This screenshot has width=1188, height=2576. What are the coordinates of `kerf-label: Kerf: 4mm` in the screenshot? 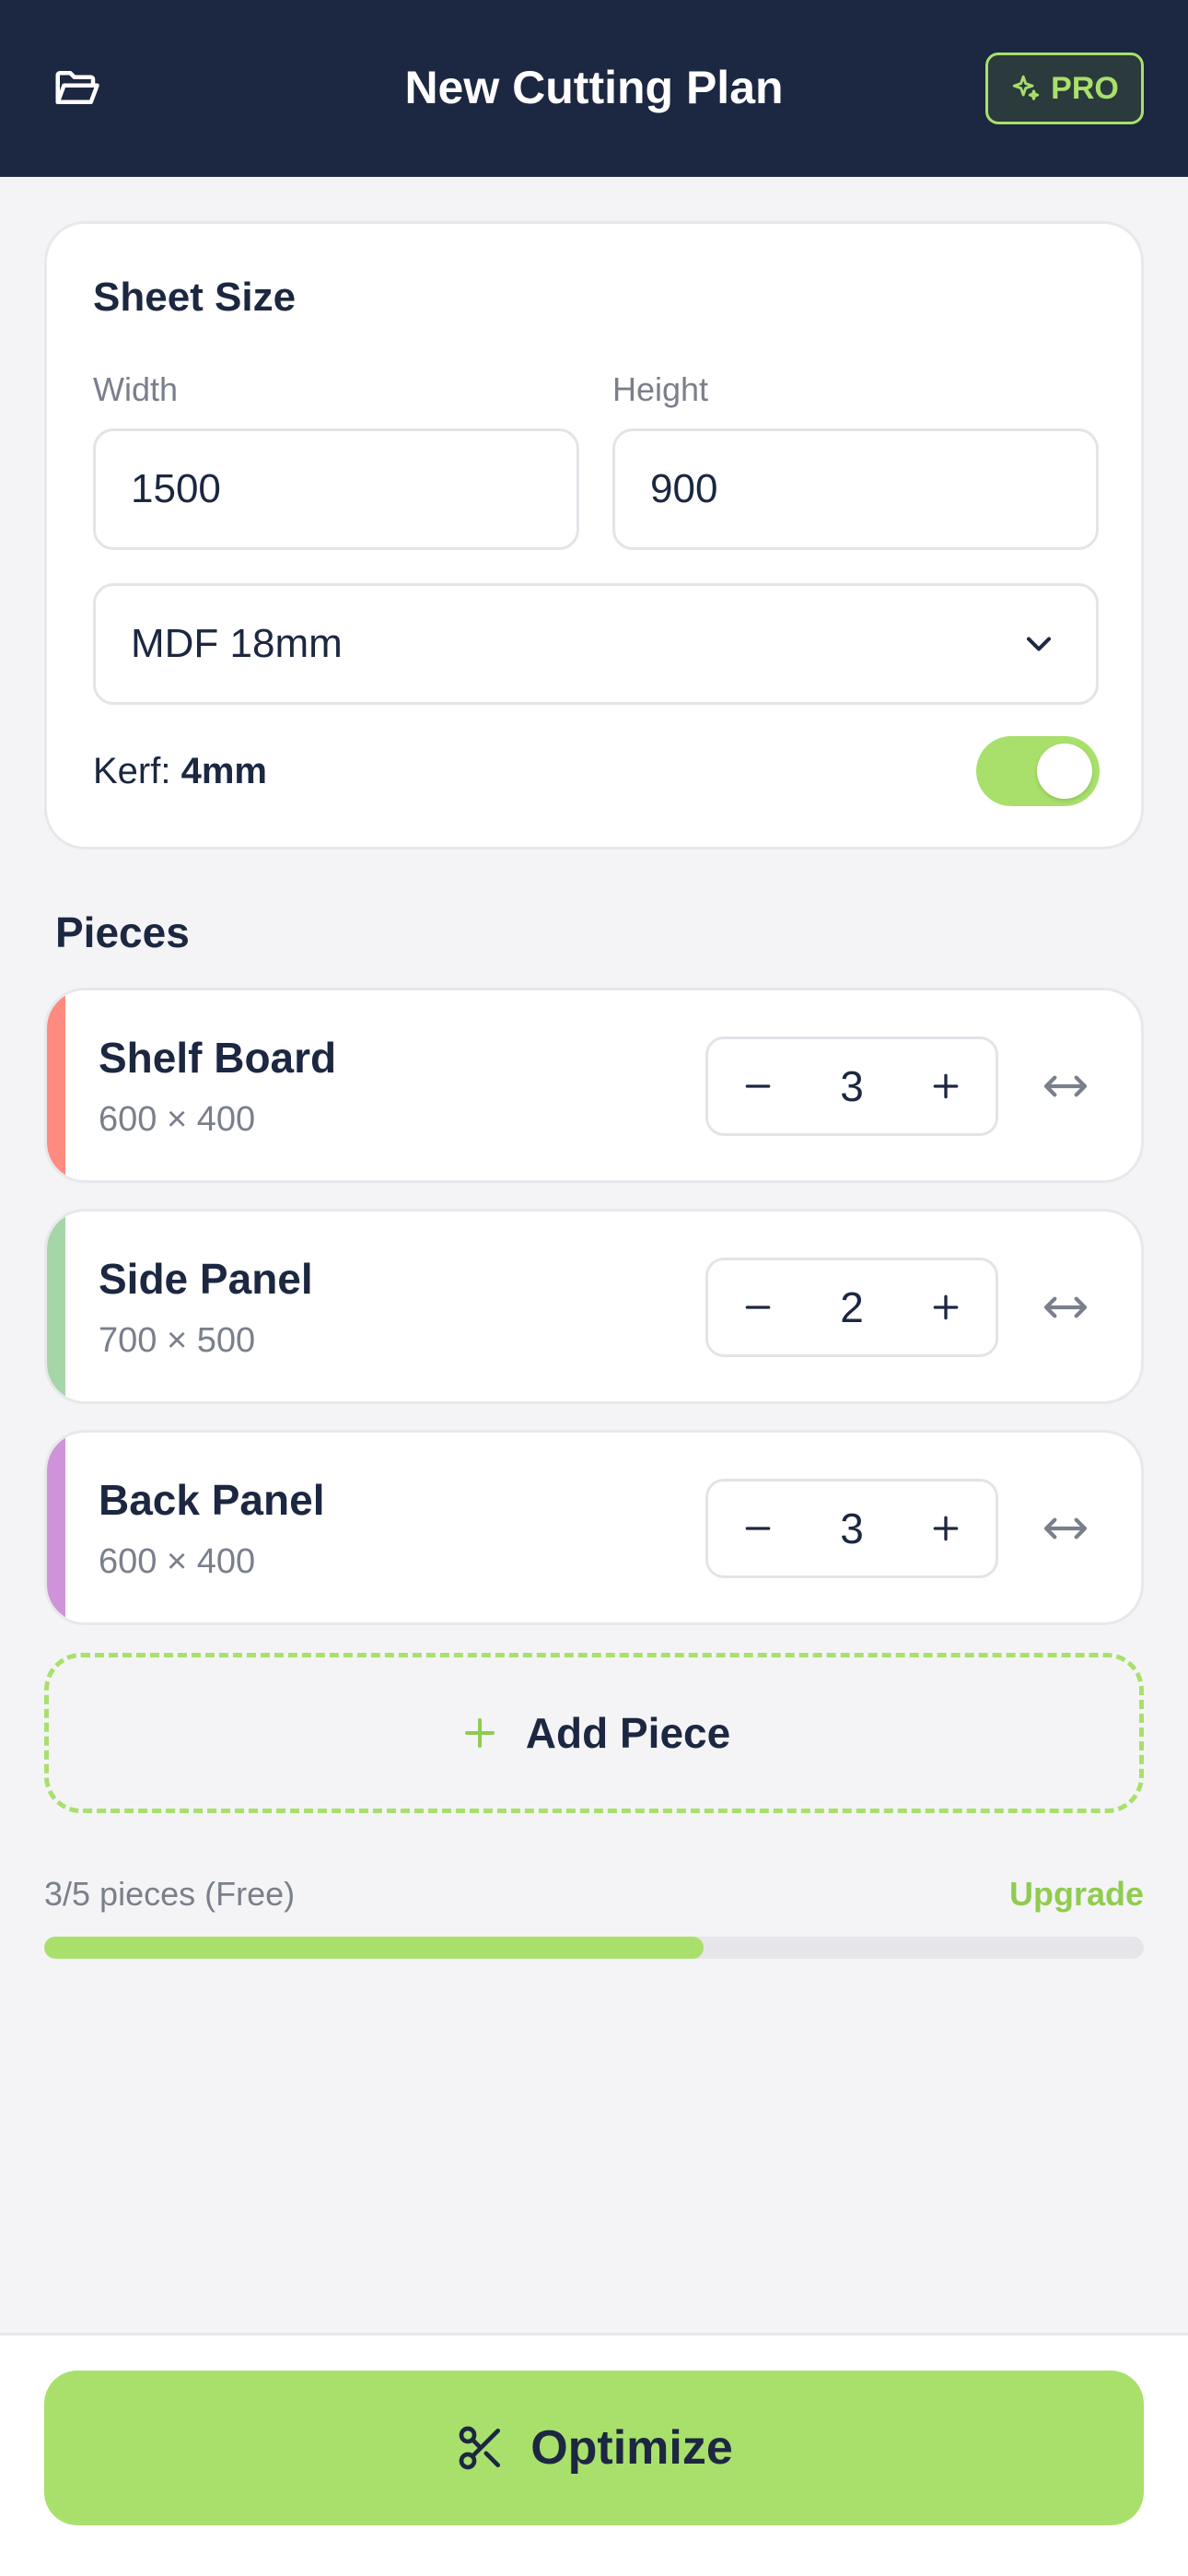 It's located at (180, 771).